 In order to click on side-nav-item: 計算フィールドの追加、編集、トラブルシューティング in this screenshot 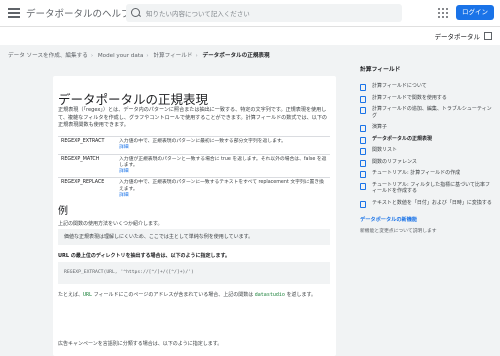, I will do `click(423, 112)`.